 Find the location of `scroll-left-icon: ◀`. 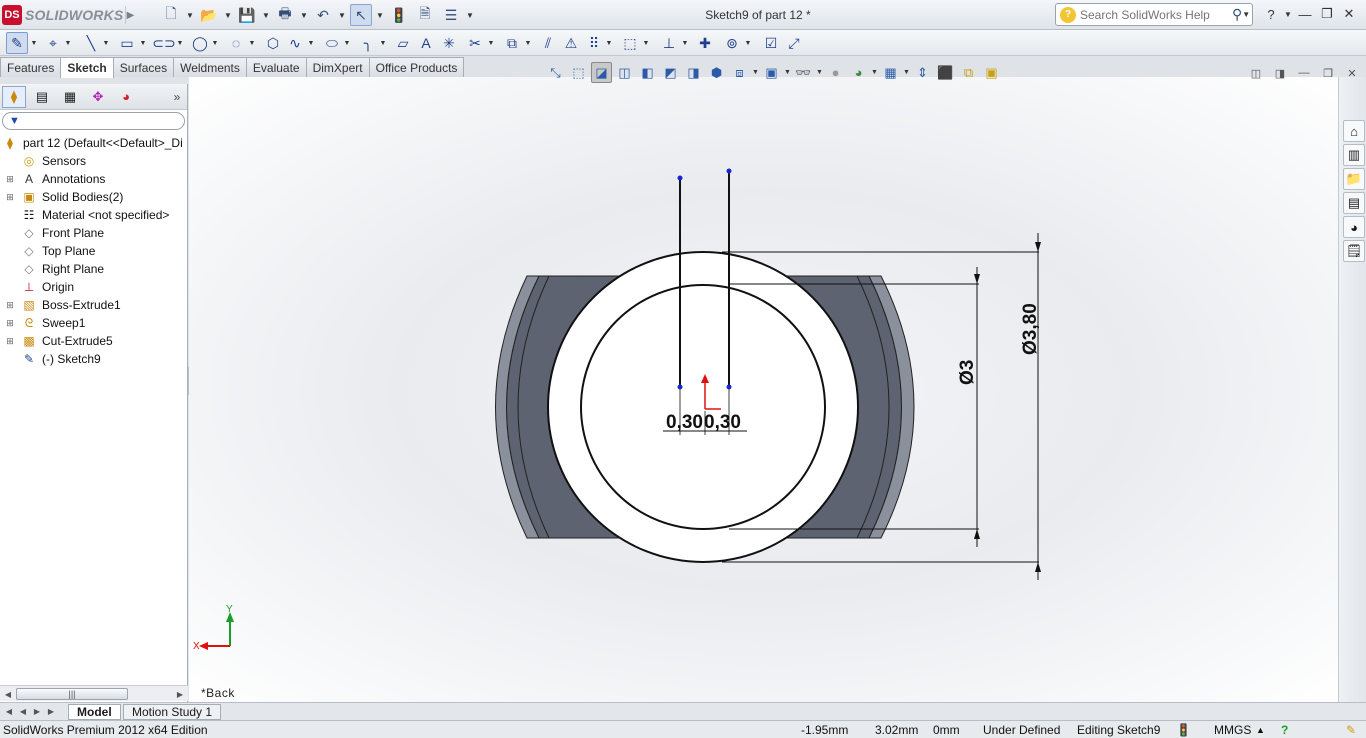

scroll-left-icon: ◀ is located at coordinates (8, 694).